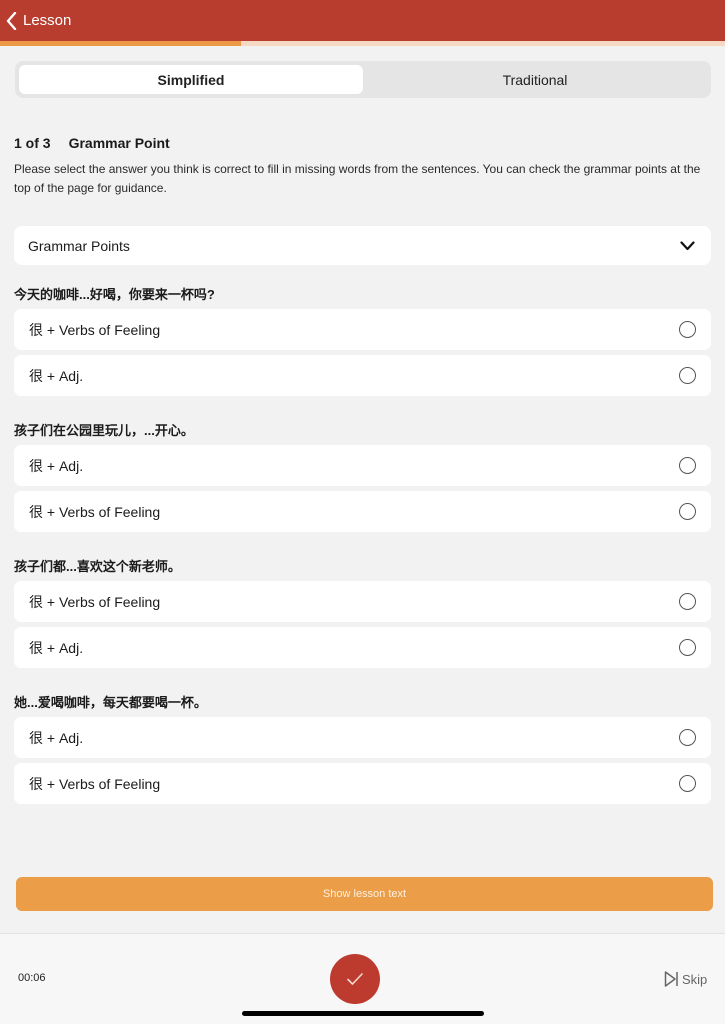 This screenshot has height=1024, width=725. Describe the element at coordinates (121, 43) in the screenshot. I see `progress-fill` at that location.